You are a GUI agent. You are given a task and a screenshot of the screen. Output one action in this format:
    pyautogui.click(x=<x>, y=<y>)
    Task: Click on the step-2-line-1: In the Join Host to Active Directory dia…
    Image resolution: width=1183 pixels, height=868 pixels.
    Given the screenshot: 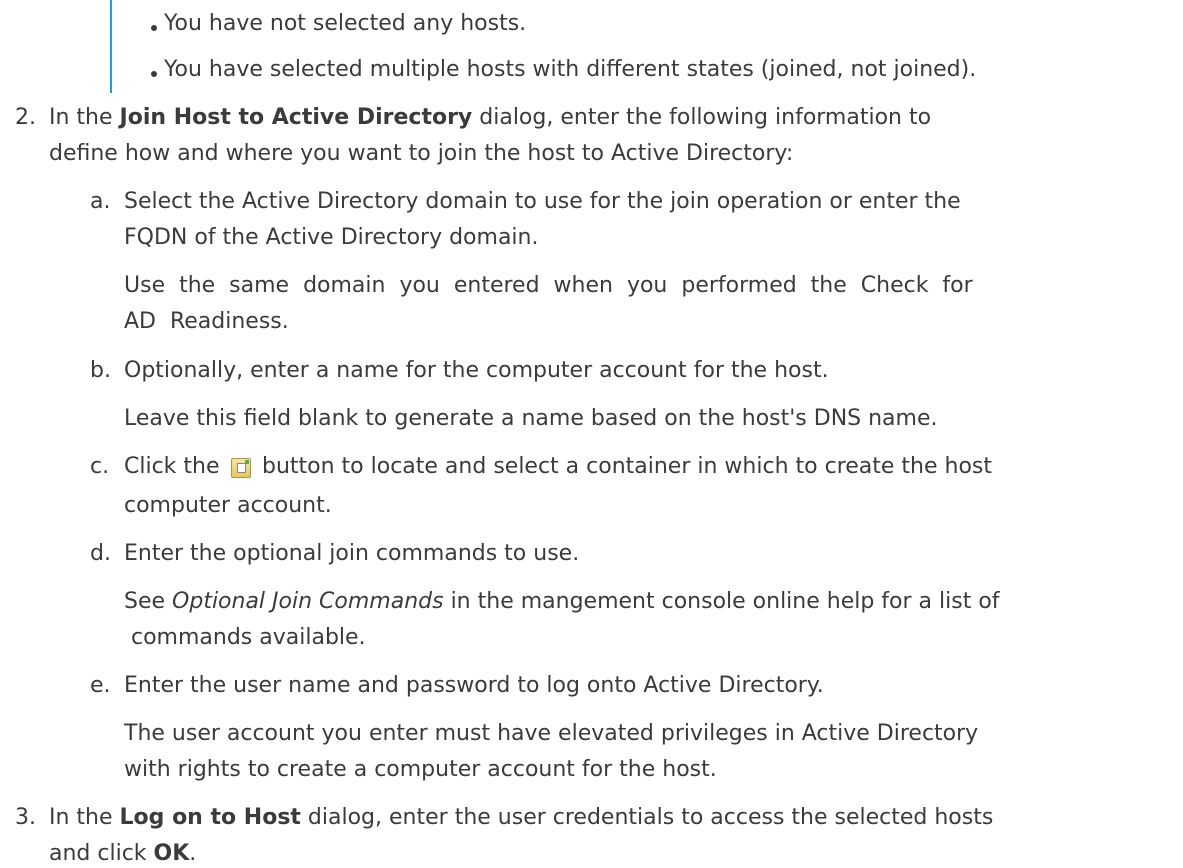 What is the action you would take?
    pyautogui.click(x=490, y=117)
    